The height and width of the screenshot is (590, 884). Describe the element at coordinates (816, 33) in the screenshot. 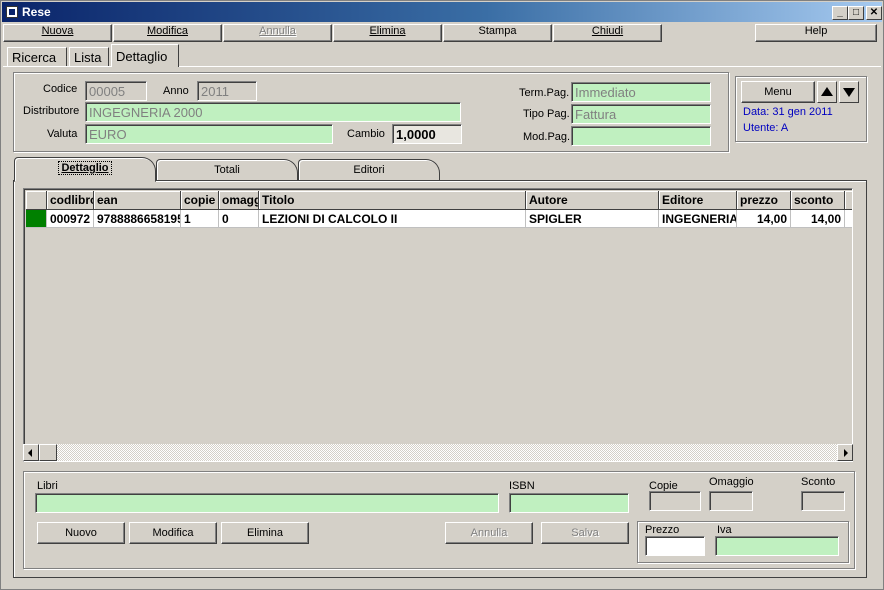

I see `help-button: Help` at that location.